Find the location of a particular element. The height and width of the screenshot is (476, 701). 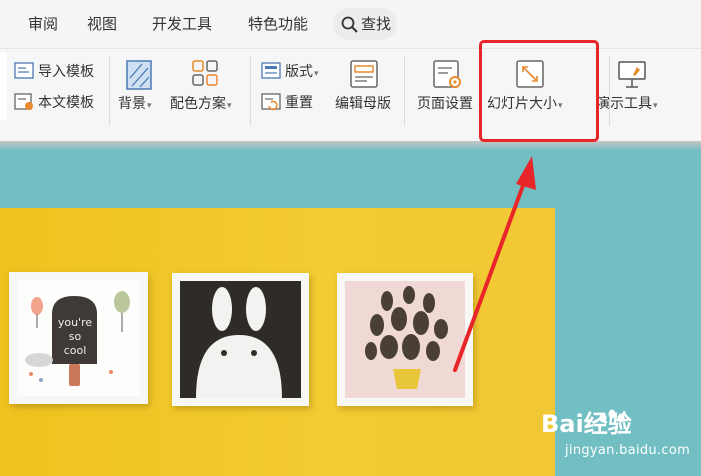

layout-button: 版式▾ is located at coordinates (302, 73).